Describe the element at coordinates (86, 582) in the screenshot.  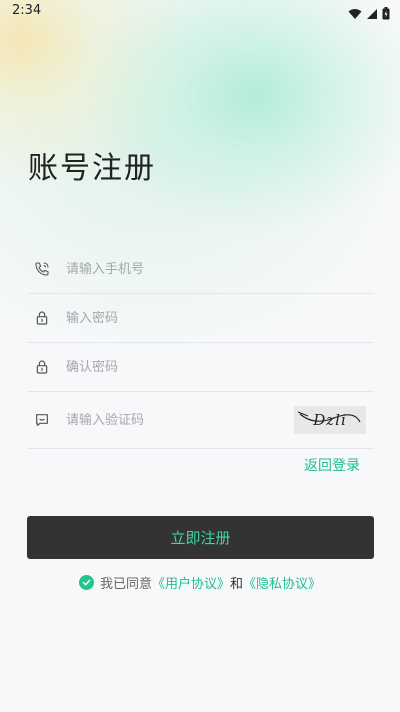
I see `check-circle-icon` at that location.